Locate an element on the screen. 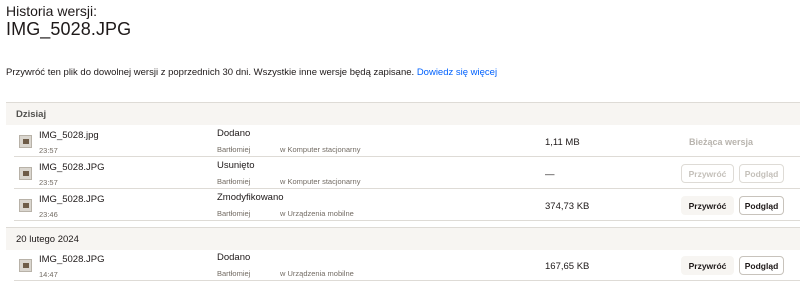  file-size: 374,73 KB is located at coordinates (567, 206).